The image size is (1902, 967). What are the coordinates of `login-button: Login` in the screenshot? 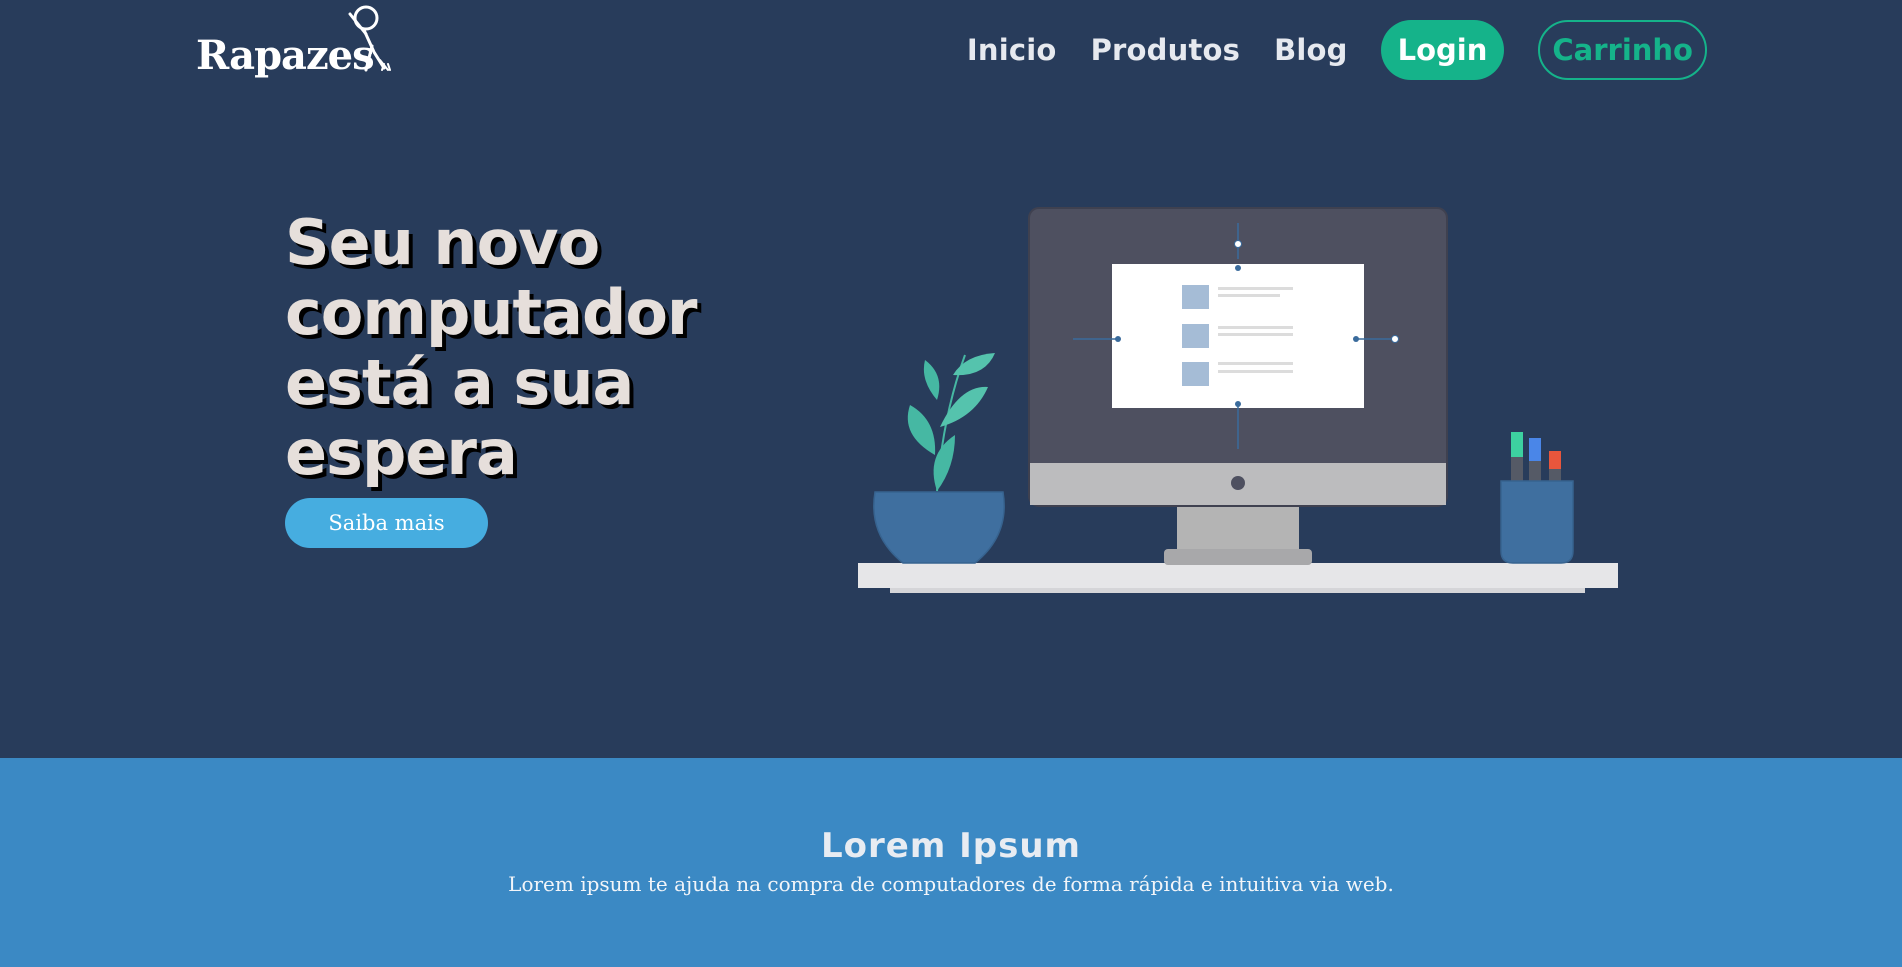 It's located at (1442, 50).